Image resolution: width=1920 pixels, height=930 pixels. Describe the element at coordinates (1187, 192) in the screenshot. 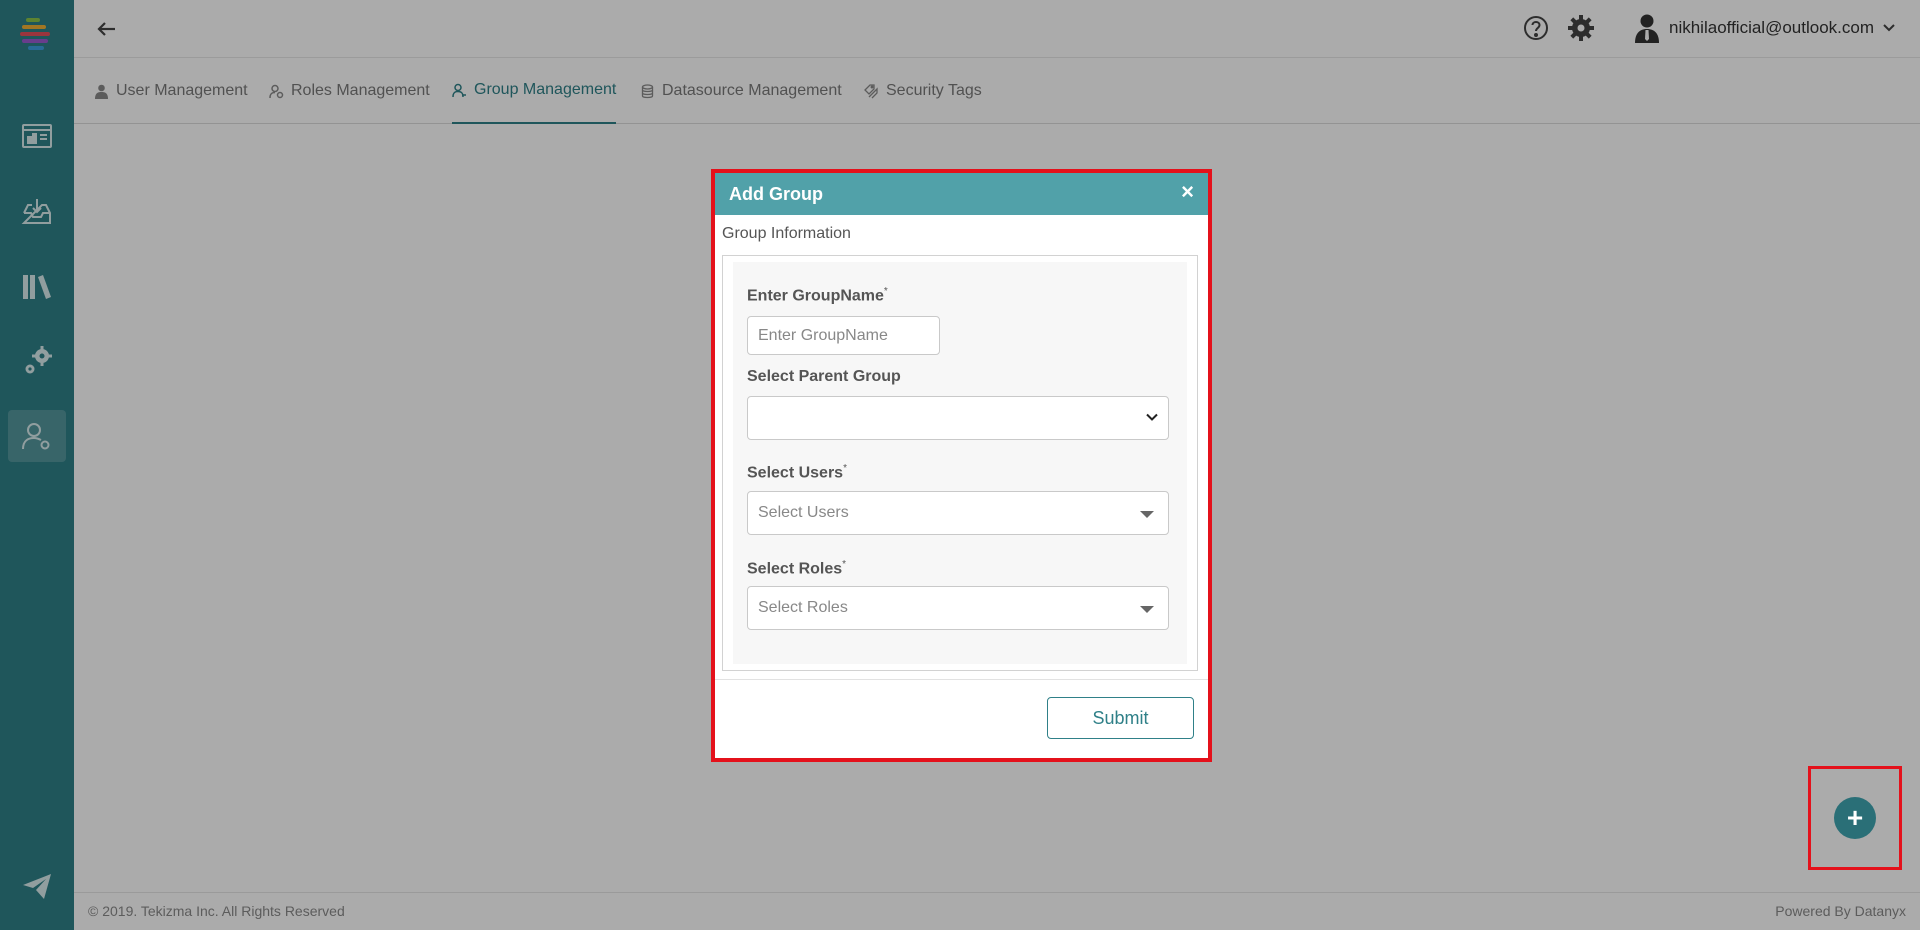

I see `close-icon: ×` at that location.